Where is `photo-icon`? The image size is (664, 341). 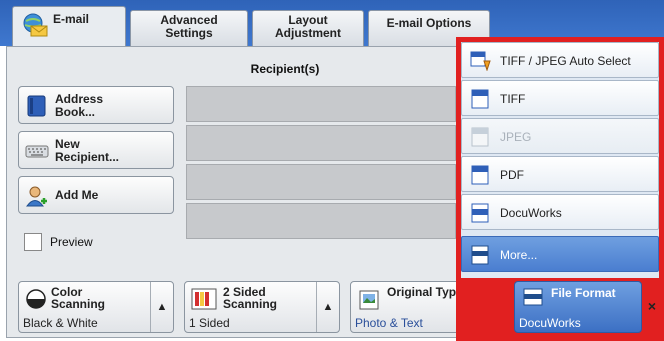
photo-icon is located at coordinates (369, 300).